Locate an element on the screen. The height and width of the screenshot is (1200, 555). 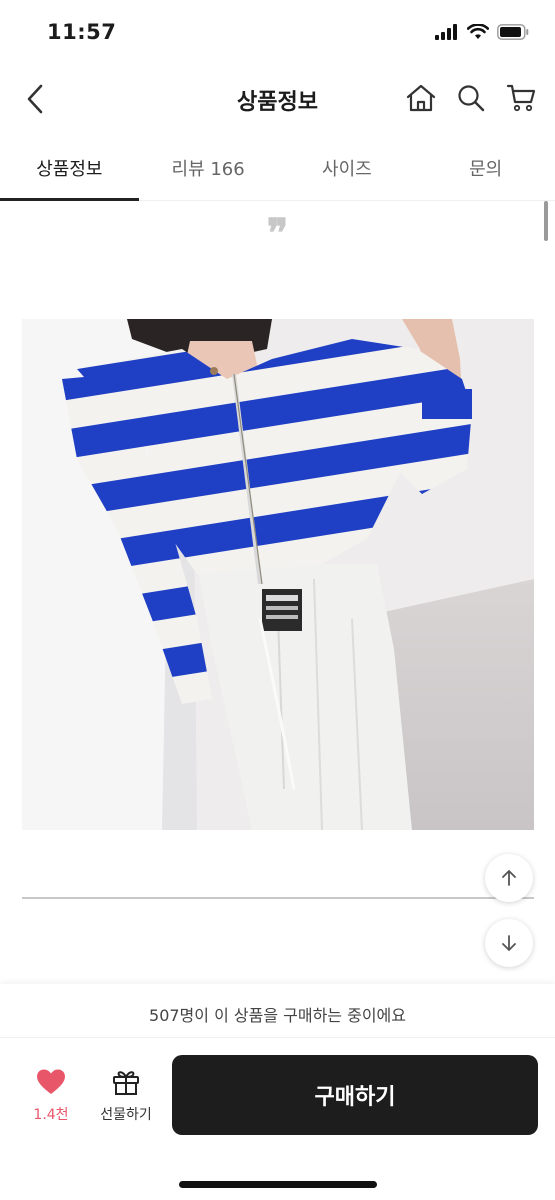
quote-mark: ❞ is located at coordinates (277, 233).